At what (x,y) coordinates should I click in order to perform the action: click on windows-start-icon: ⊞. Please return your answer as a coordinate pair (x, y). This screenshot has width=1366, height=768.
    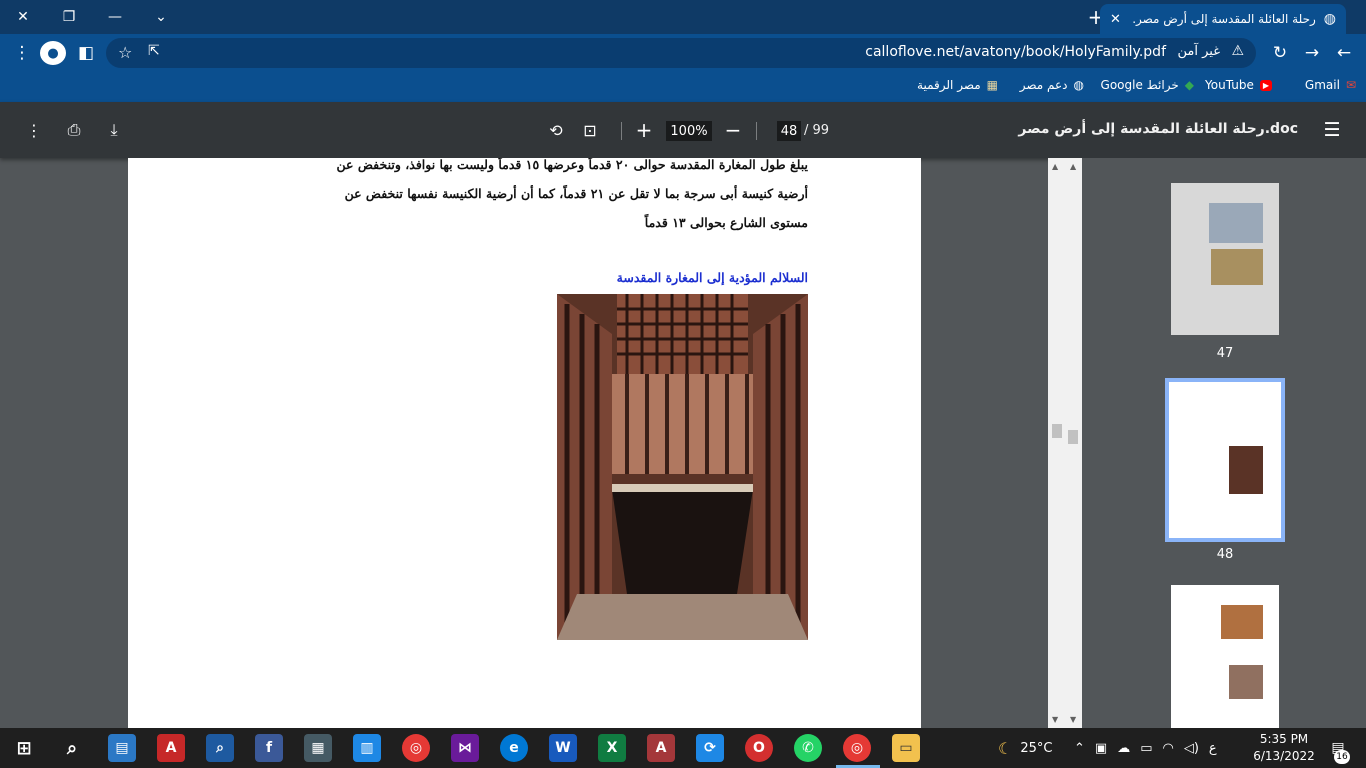
    Looking at the image, I should click on (24, 748).